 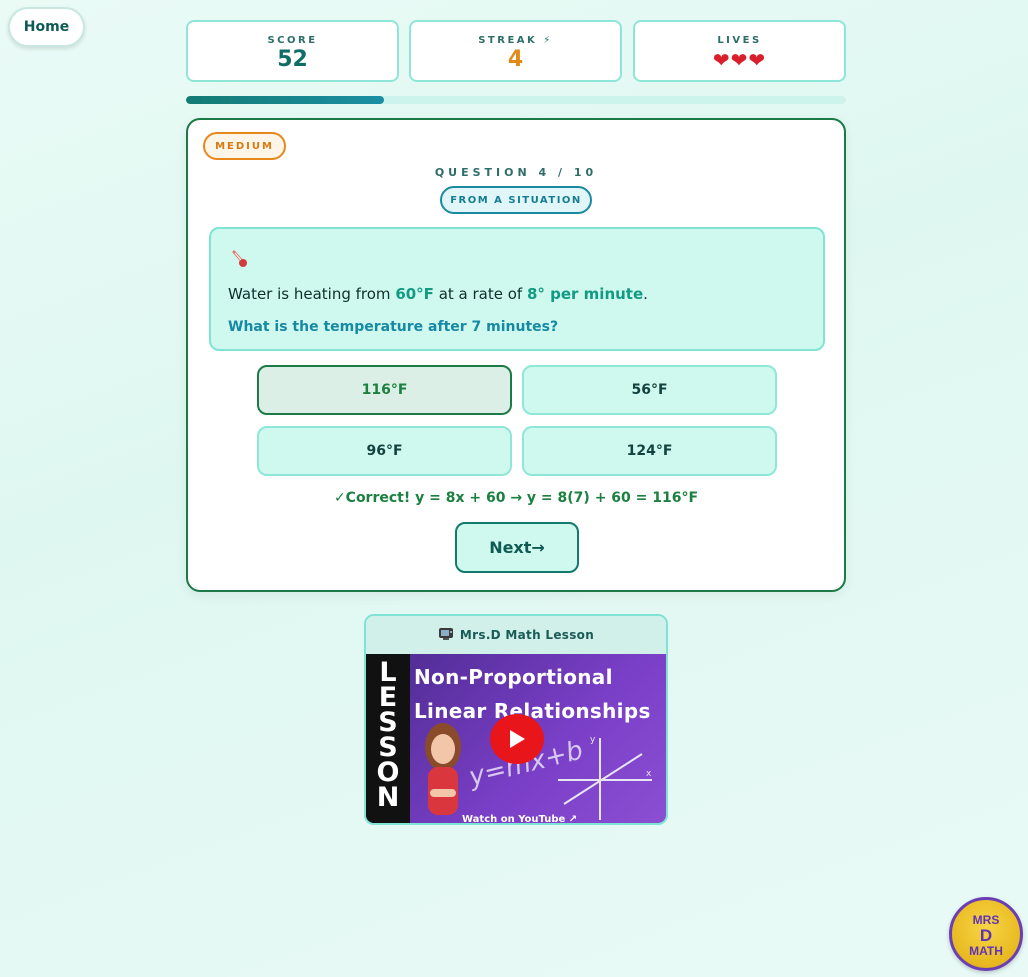 I want to click on heating-rate: 8° per minute, so click(x=585, y=294).